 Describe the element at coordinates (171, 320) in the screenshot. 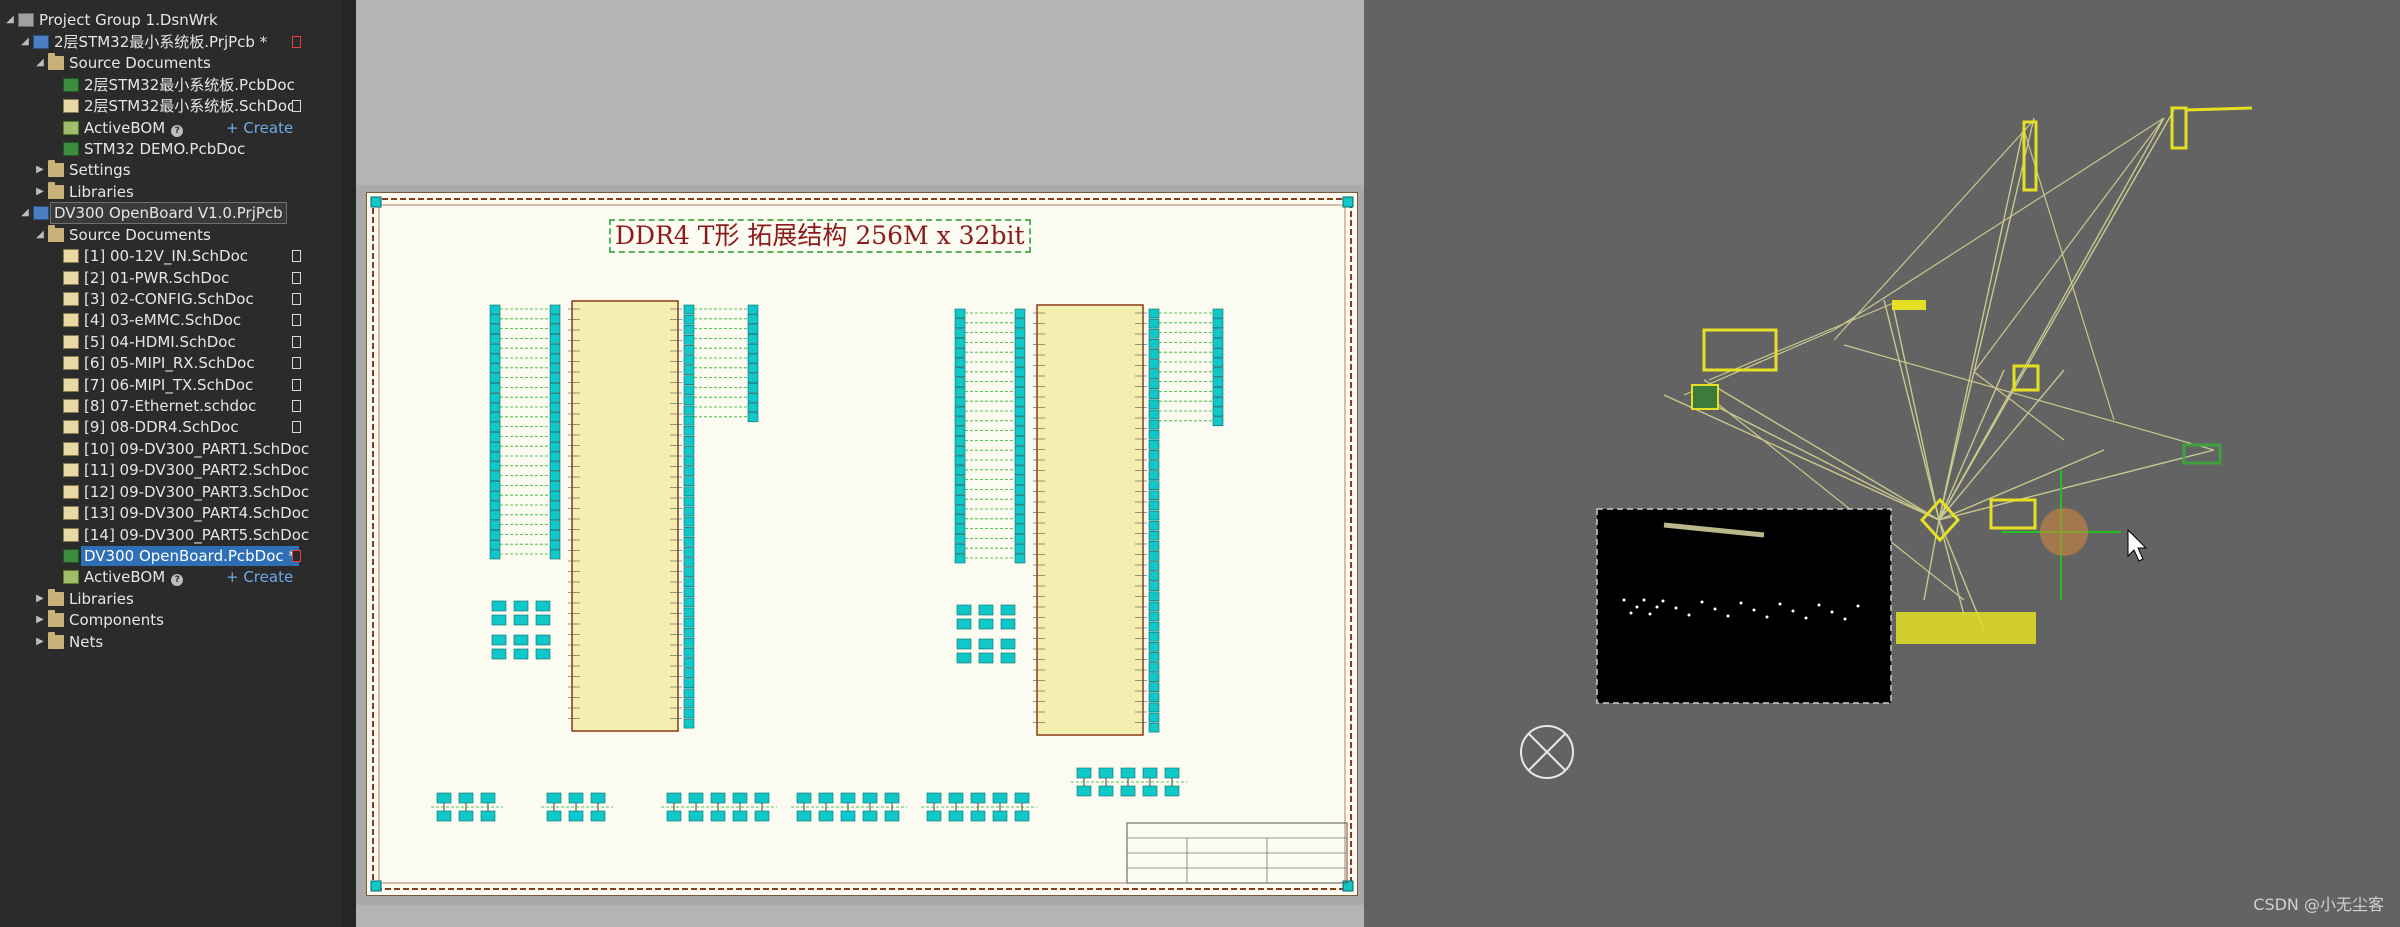

I see `tree-item: [4] 03-eMMC.SchDoc` at that location.